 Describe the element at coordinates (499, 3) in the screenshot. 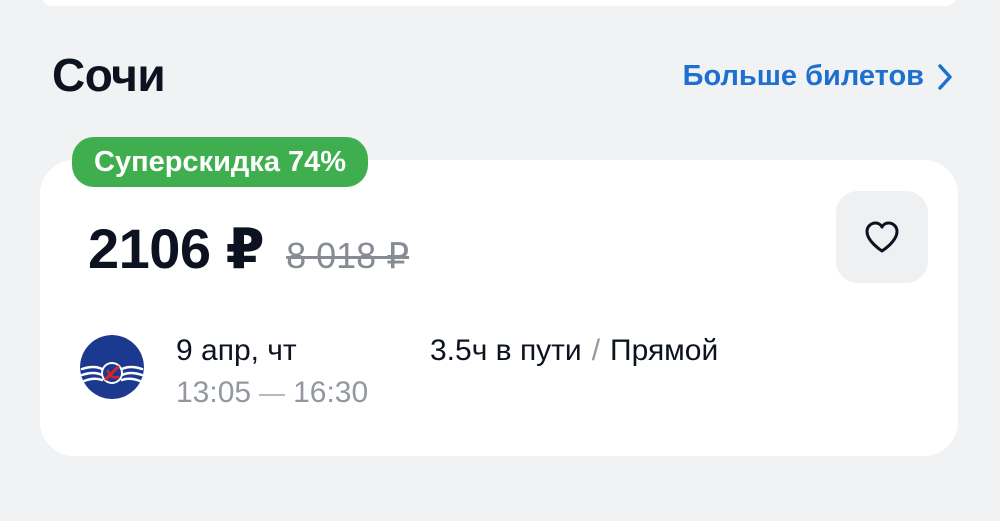

I see `previous-card-edge` at that location.